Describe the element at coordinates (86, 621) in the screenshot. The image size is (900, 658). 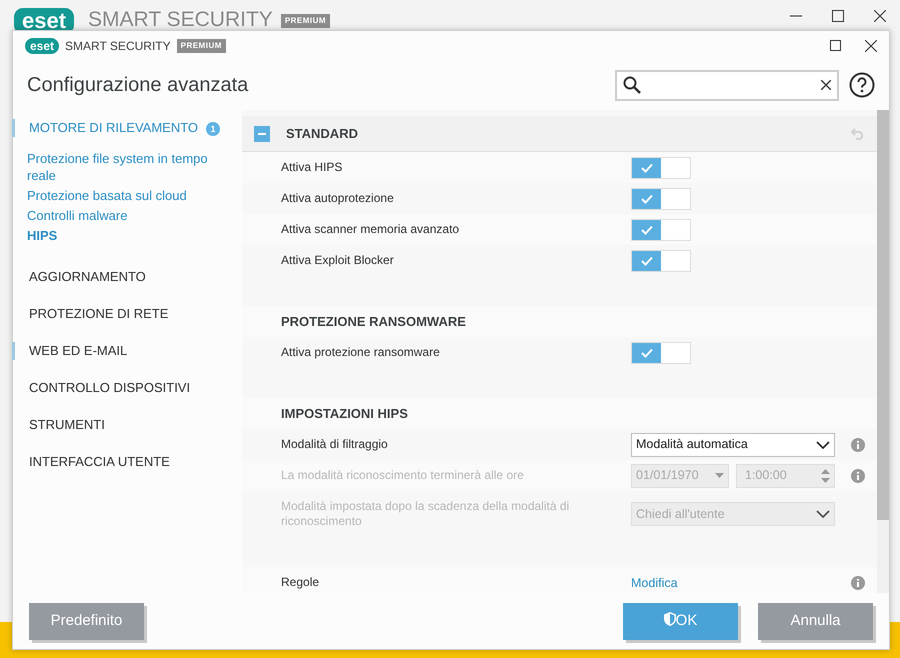
I see `action-button: Predefinito` at that location.